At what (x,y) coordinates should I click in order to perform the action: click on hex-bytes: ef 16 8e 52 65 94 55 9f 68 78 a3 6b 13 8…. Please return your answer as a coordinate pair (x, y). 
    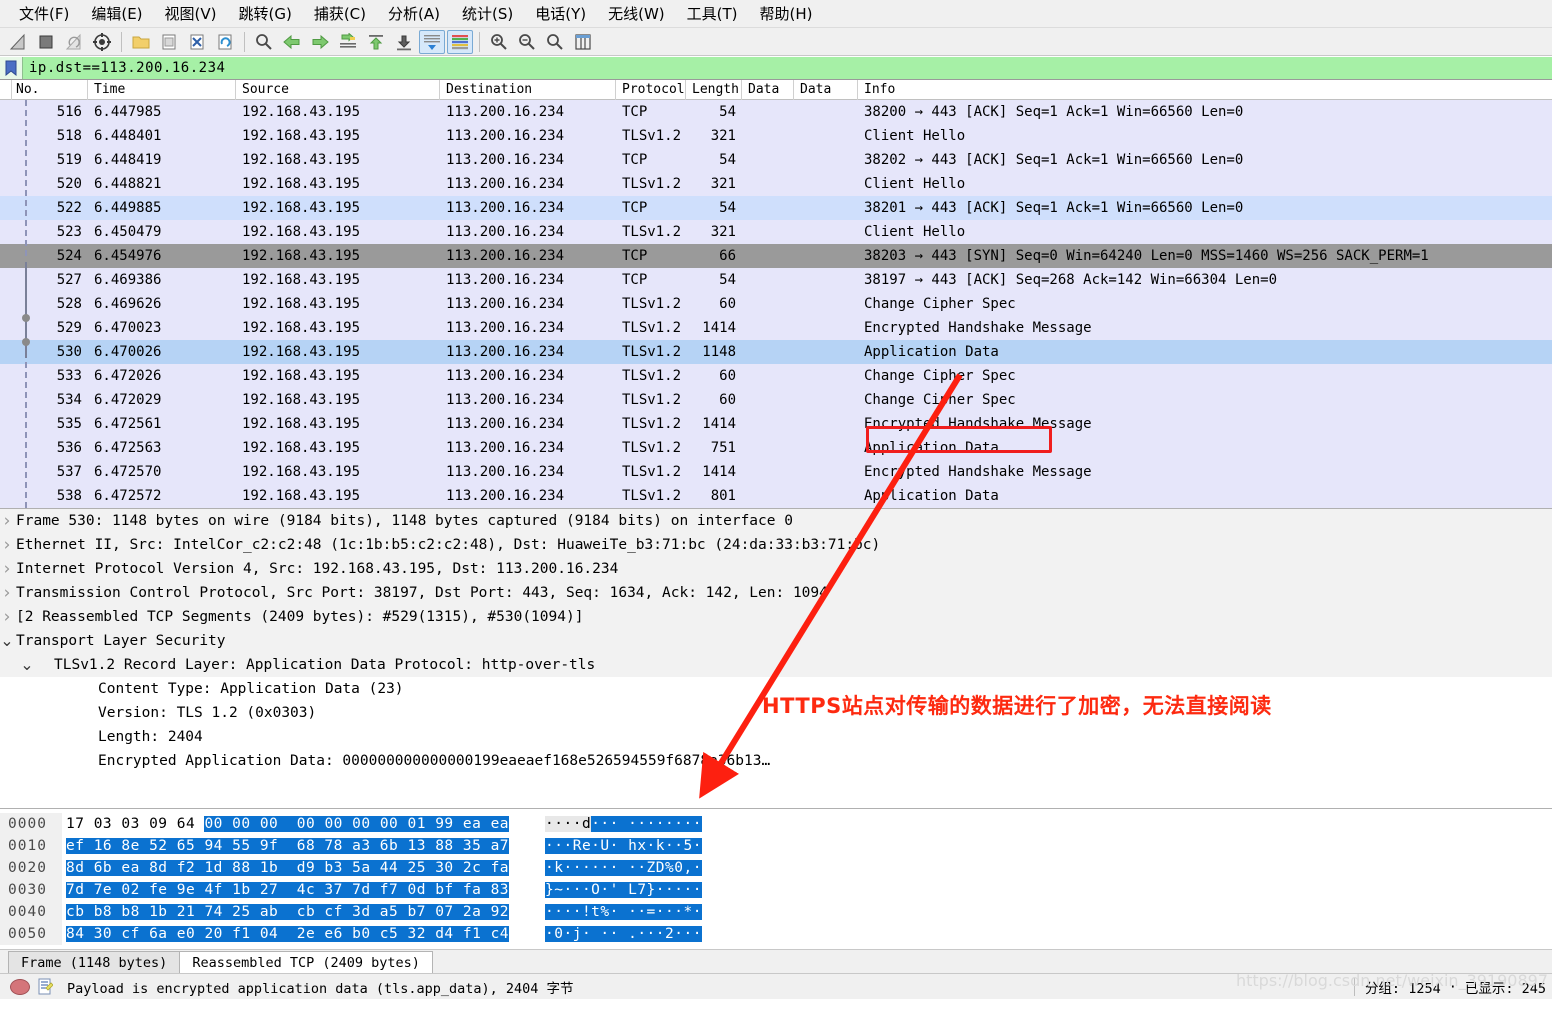
    Looking at the image, I should click on (286, 846).